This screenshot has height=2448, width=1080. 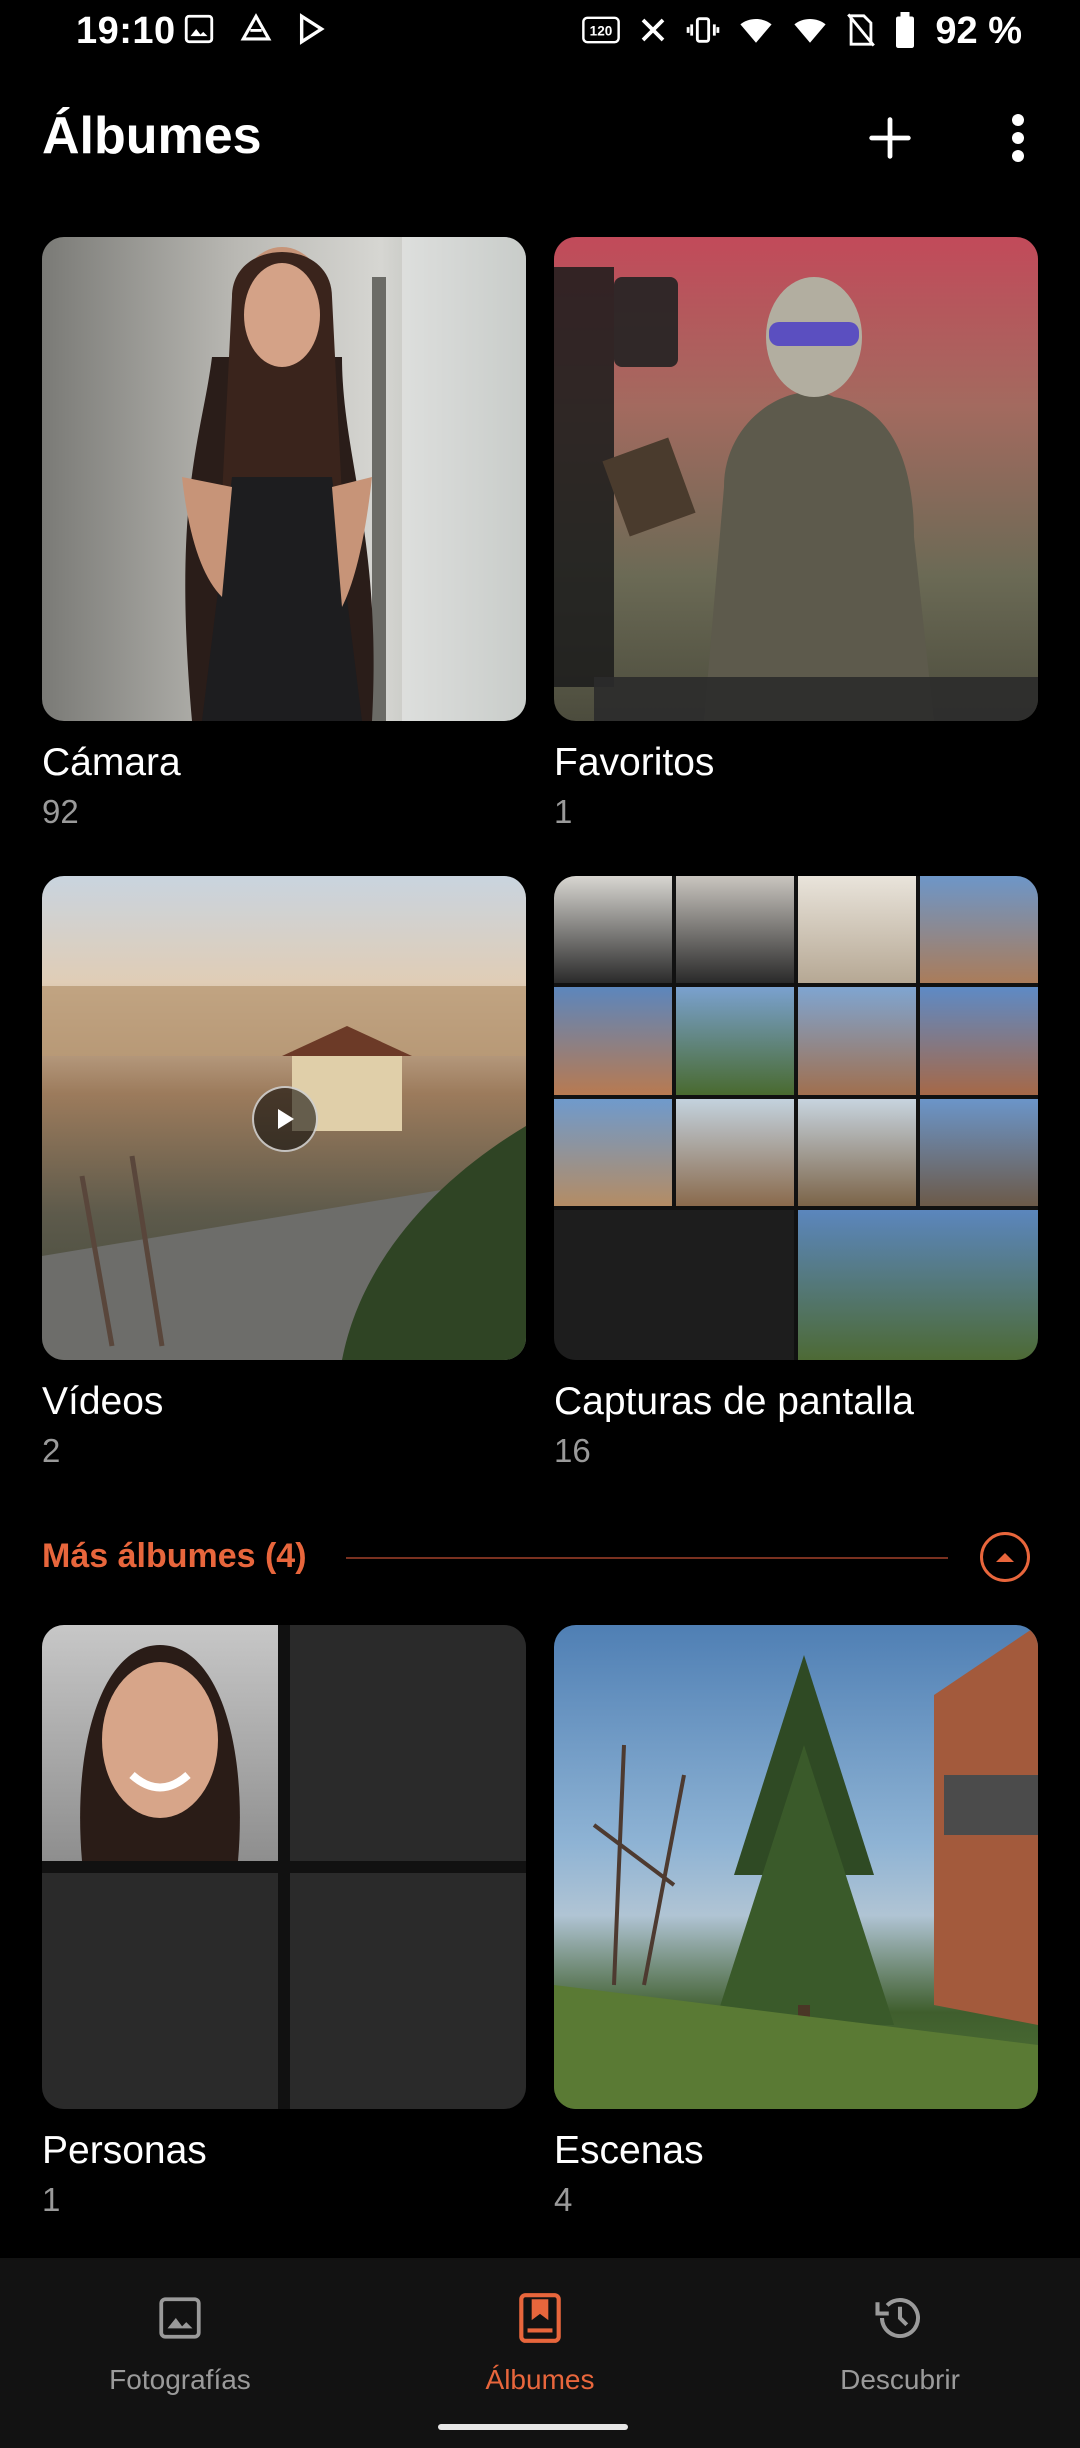 What do you see at coordinates (563, 2199) in the screenshot?
I see `album-count: 4` at bounding box center [563, 2199].